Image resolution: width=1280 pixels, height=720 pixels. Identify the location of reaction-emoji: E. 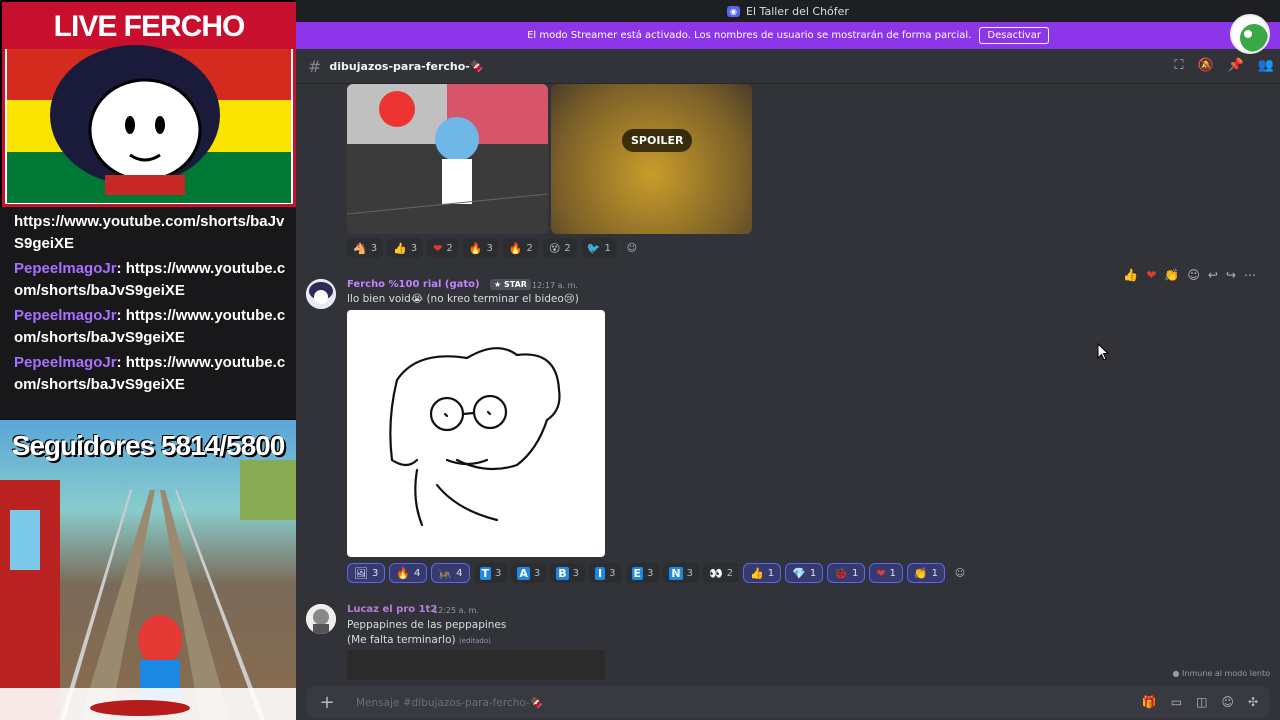
(637, 573).